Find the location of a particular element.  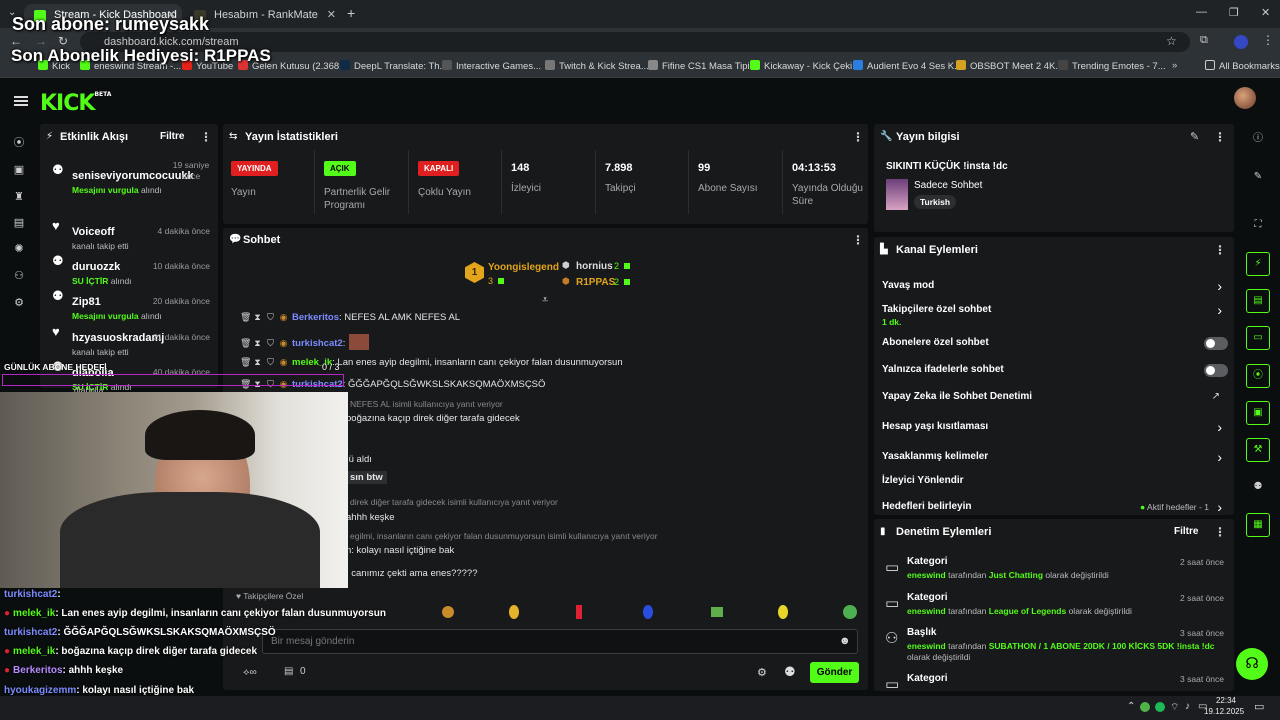

live-icon: ⦿ is located at coordinates (19, 143).